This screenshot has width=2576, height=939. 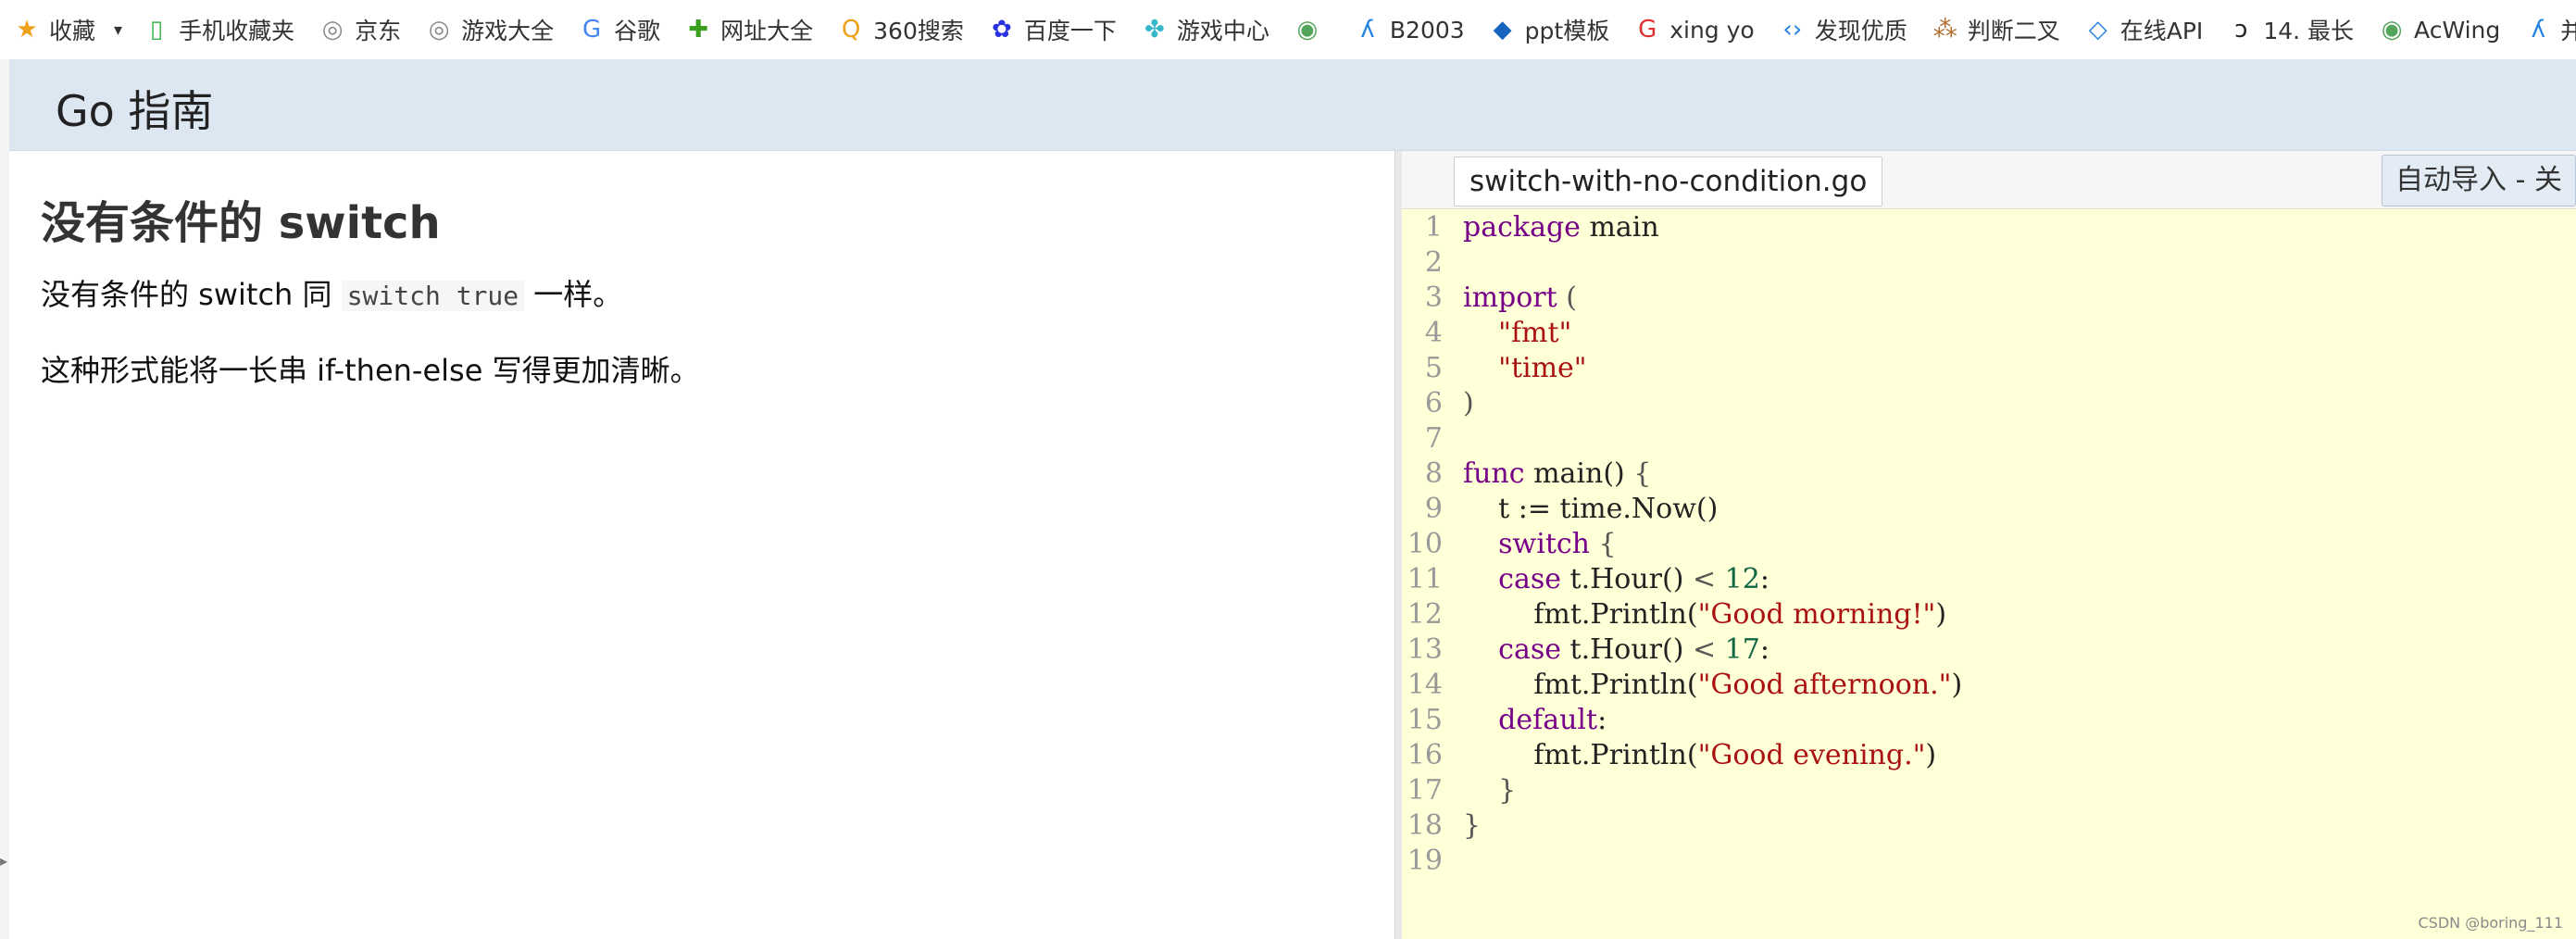 I want to click on line-number: 6, so click(x=1434, y=403).